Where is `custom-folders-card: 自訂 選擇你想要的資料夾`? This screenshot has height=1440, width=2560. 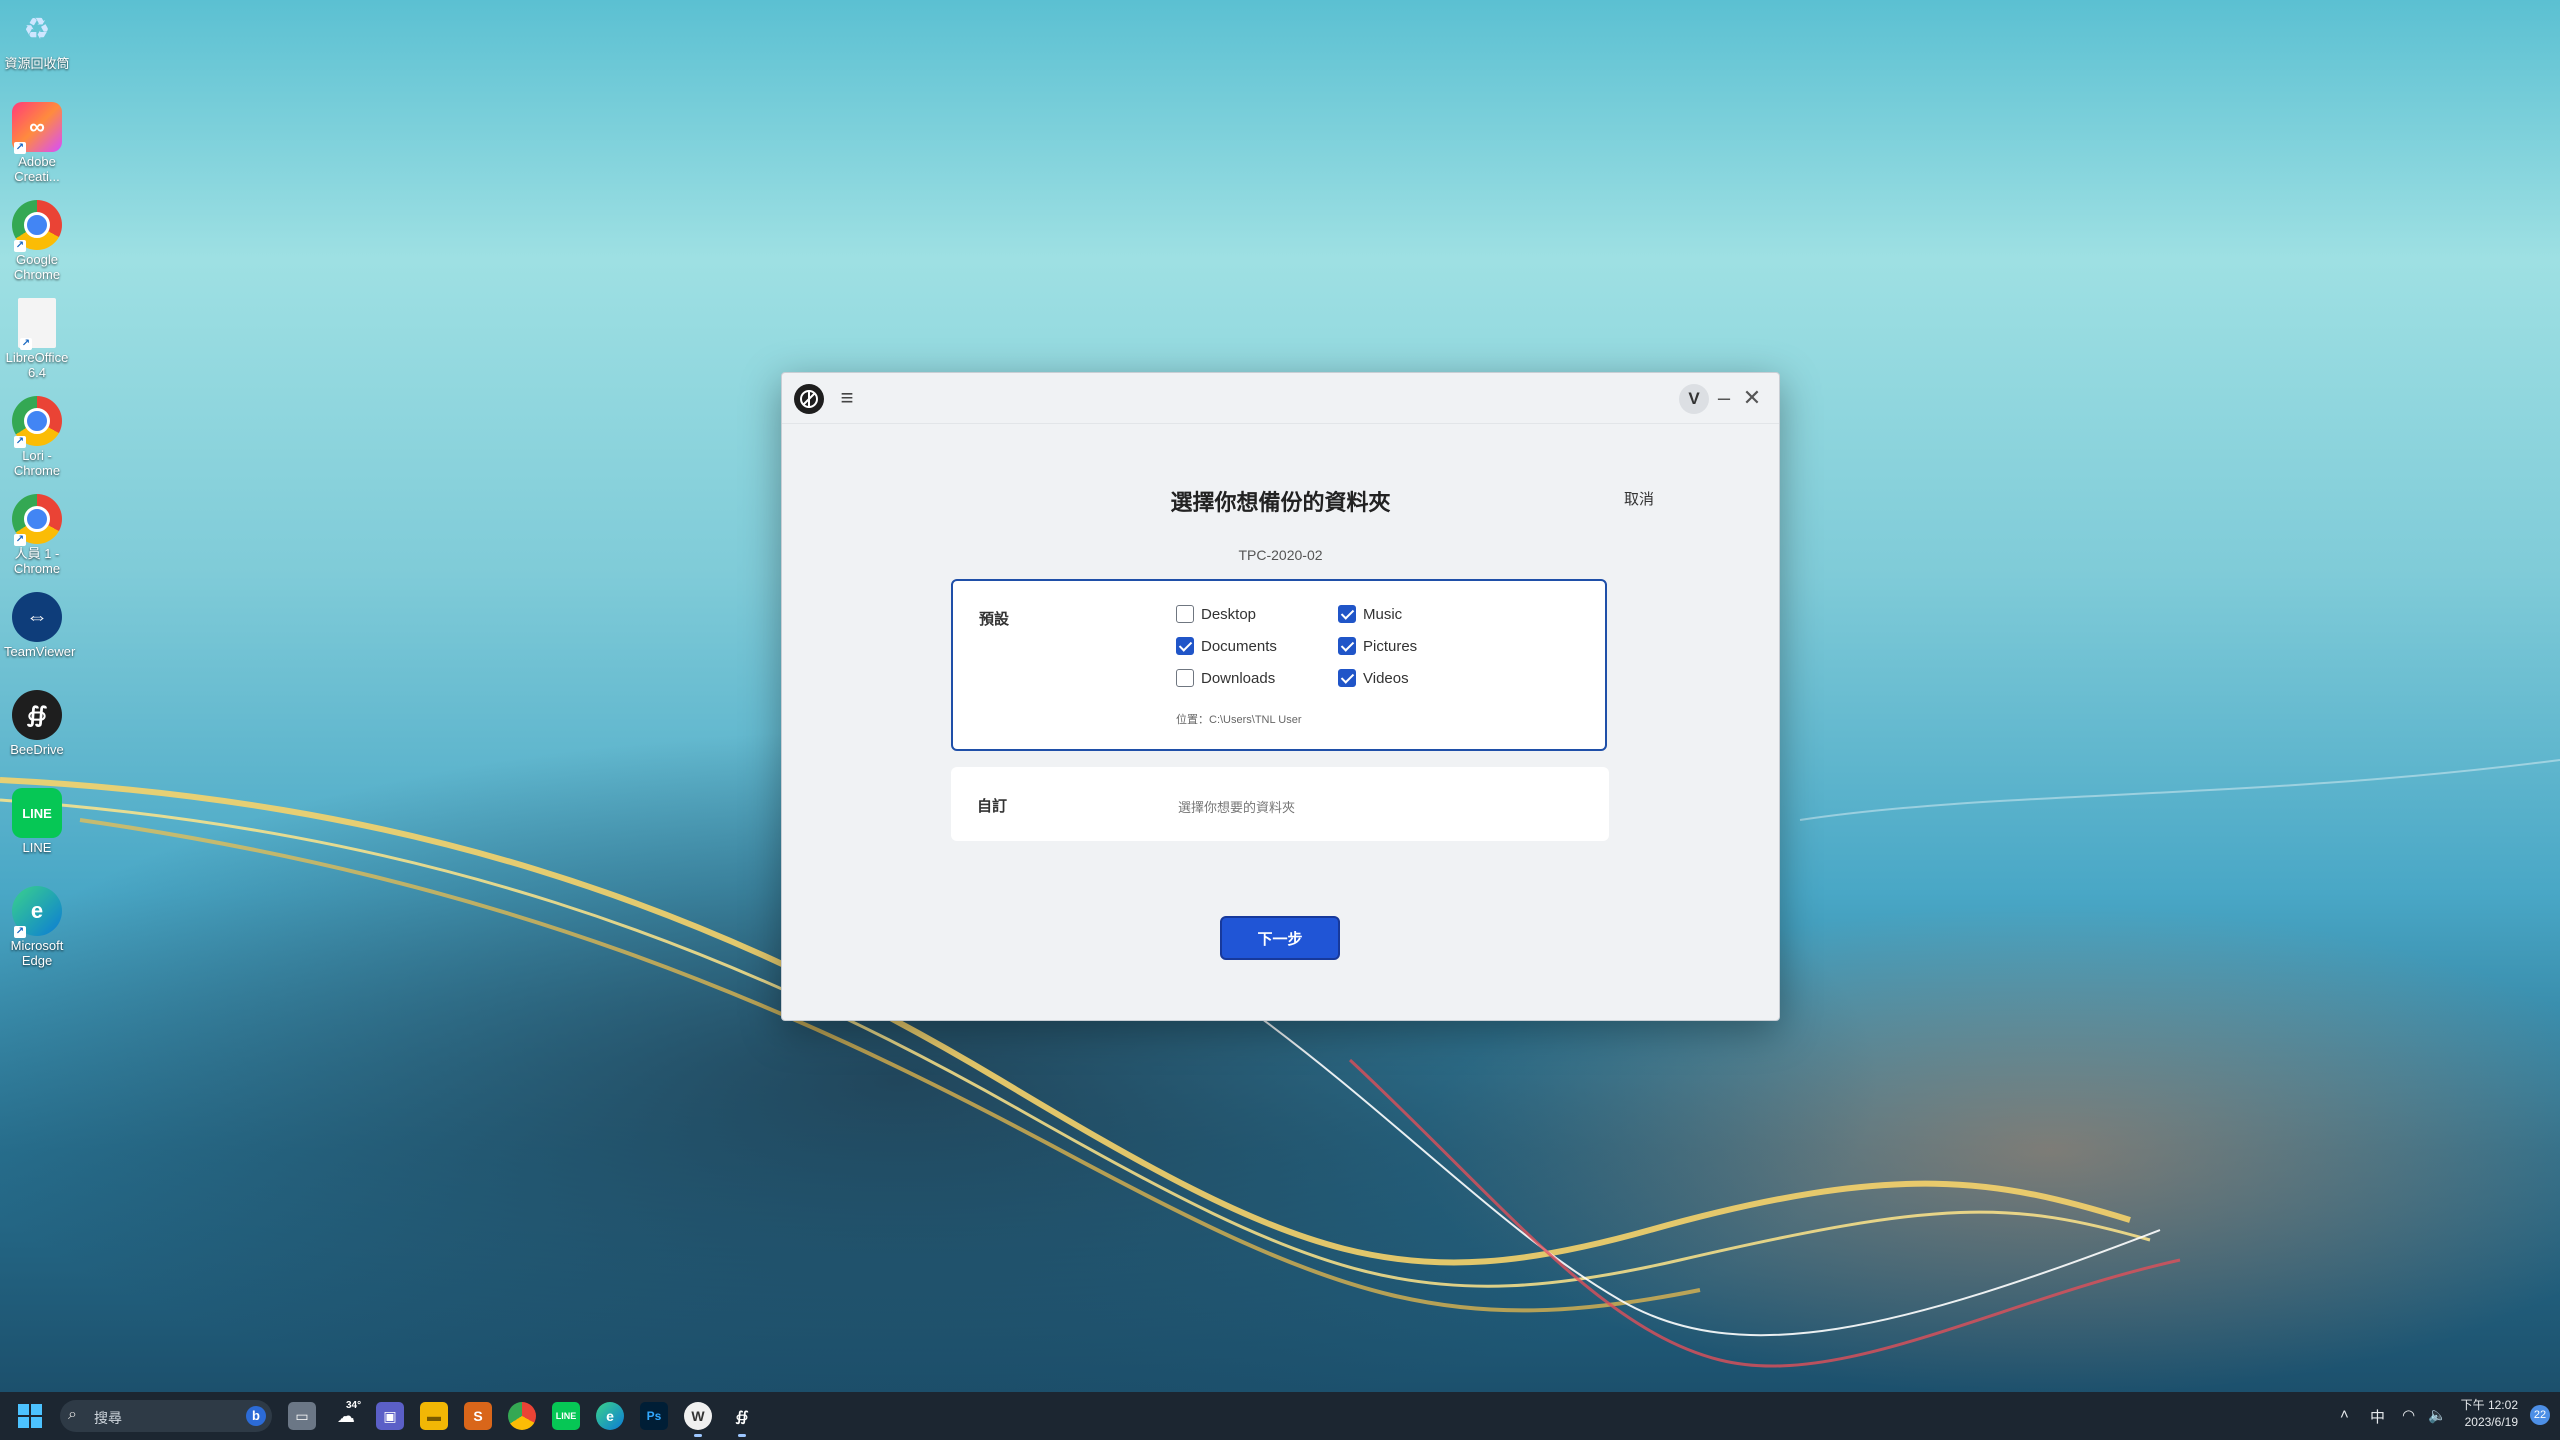
custom-folders-card: 自訂 選擇你想要的資料夾 is located at coordinates (1280, 804).